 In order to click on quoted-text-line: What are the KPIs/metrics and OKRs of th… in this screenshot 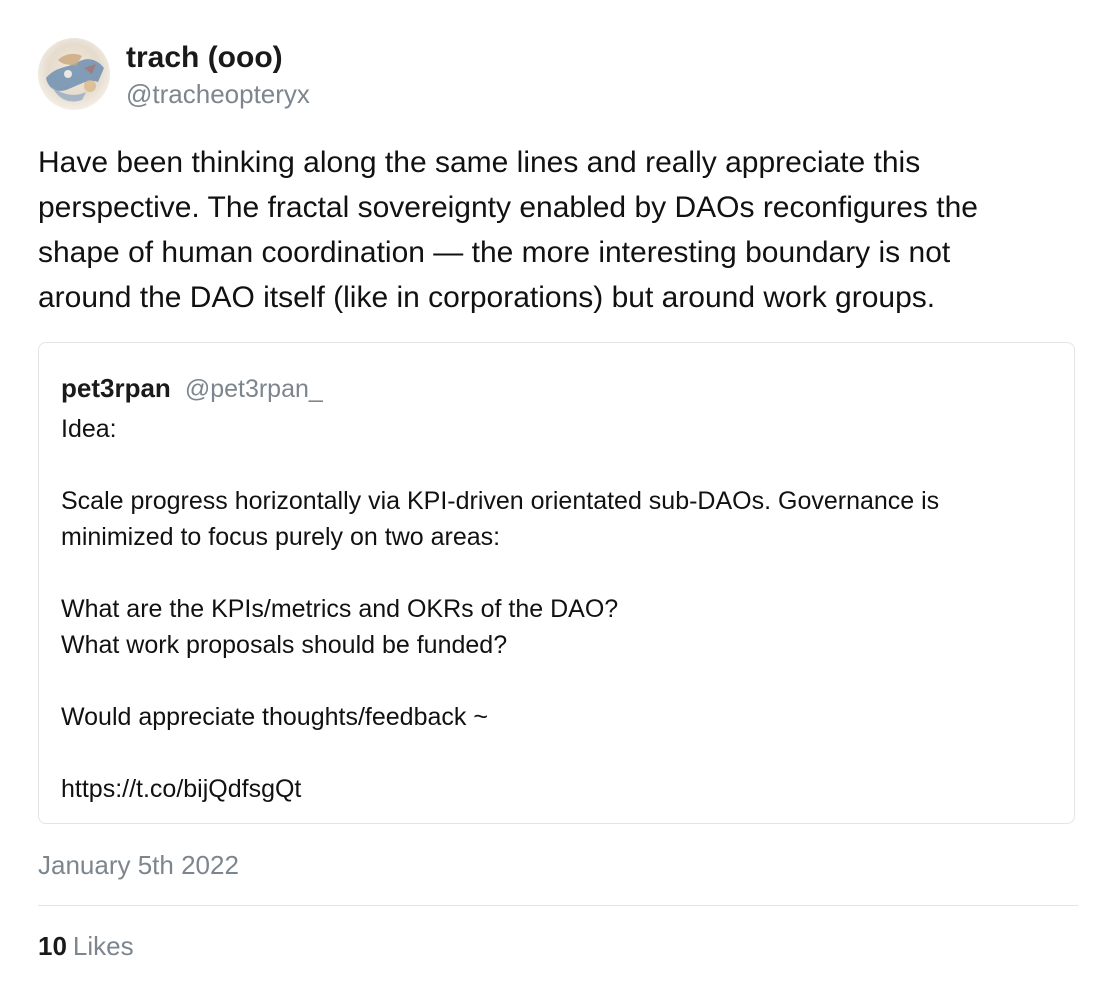, I will do `click(340, 609)`.